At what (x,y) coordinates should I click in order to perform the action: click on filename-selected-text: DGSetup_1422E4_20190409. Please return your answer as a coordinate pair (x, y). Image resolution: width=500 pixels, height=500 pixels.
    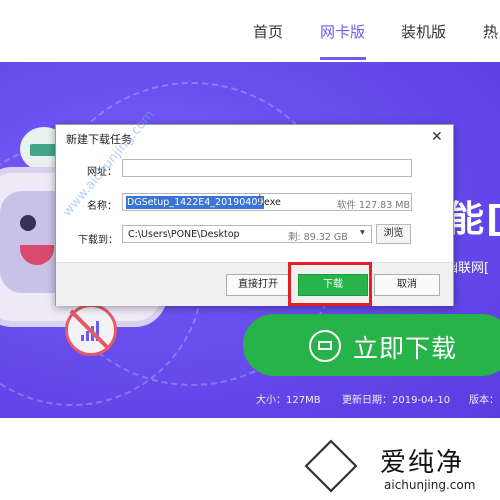
    Looking at the image, I should click on (195, 202).